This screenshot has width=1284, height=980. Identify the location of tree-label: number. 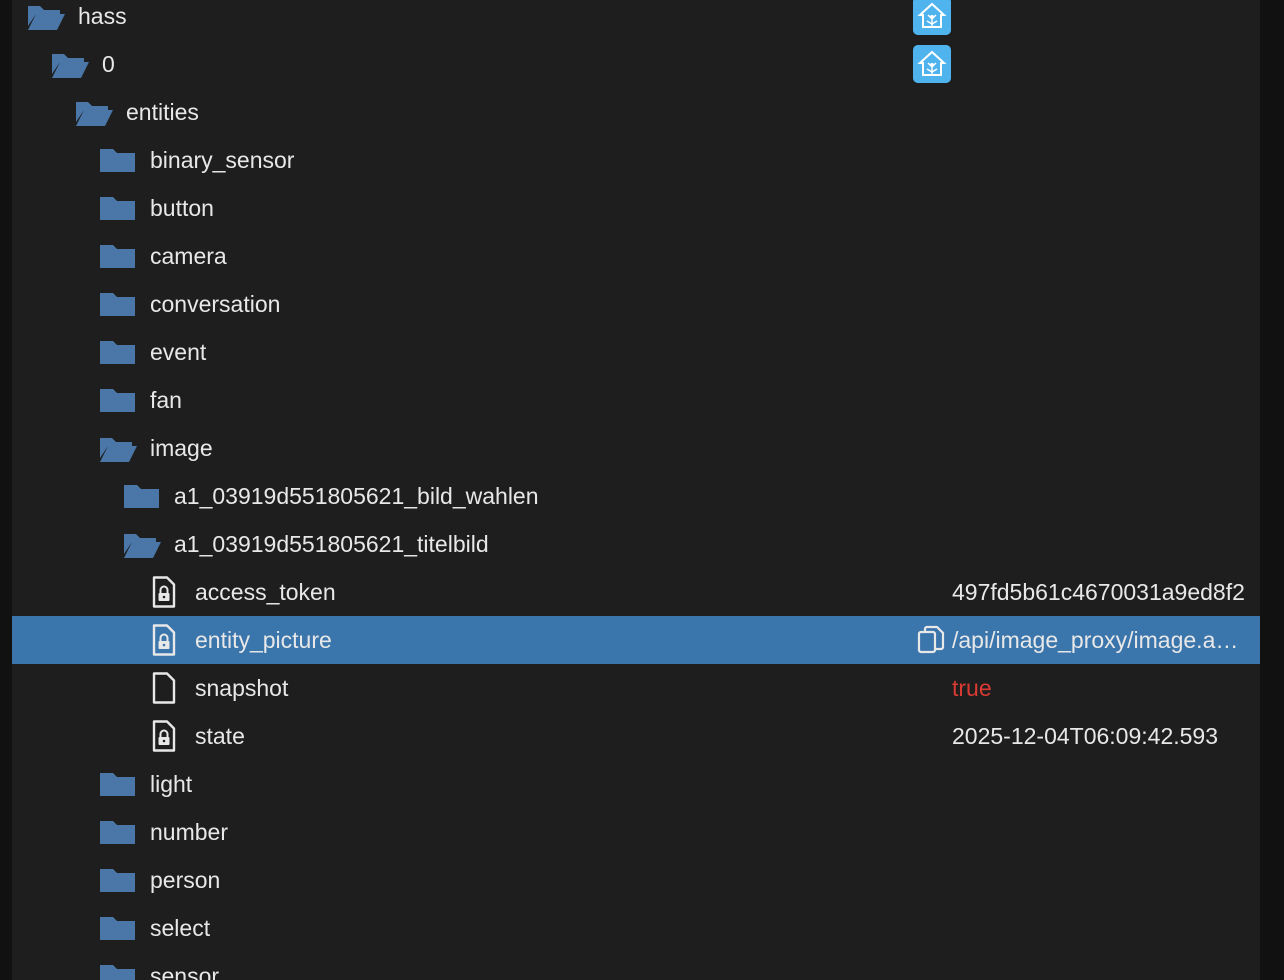
(189, 832).